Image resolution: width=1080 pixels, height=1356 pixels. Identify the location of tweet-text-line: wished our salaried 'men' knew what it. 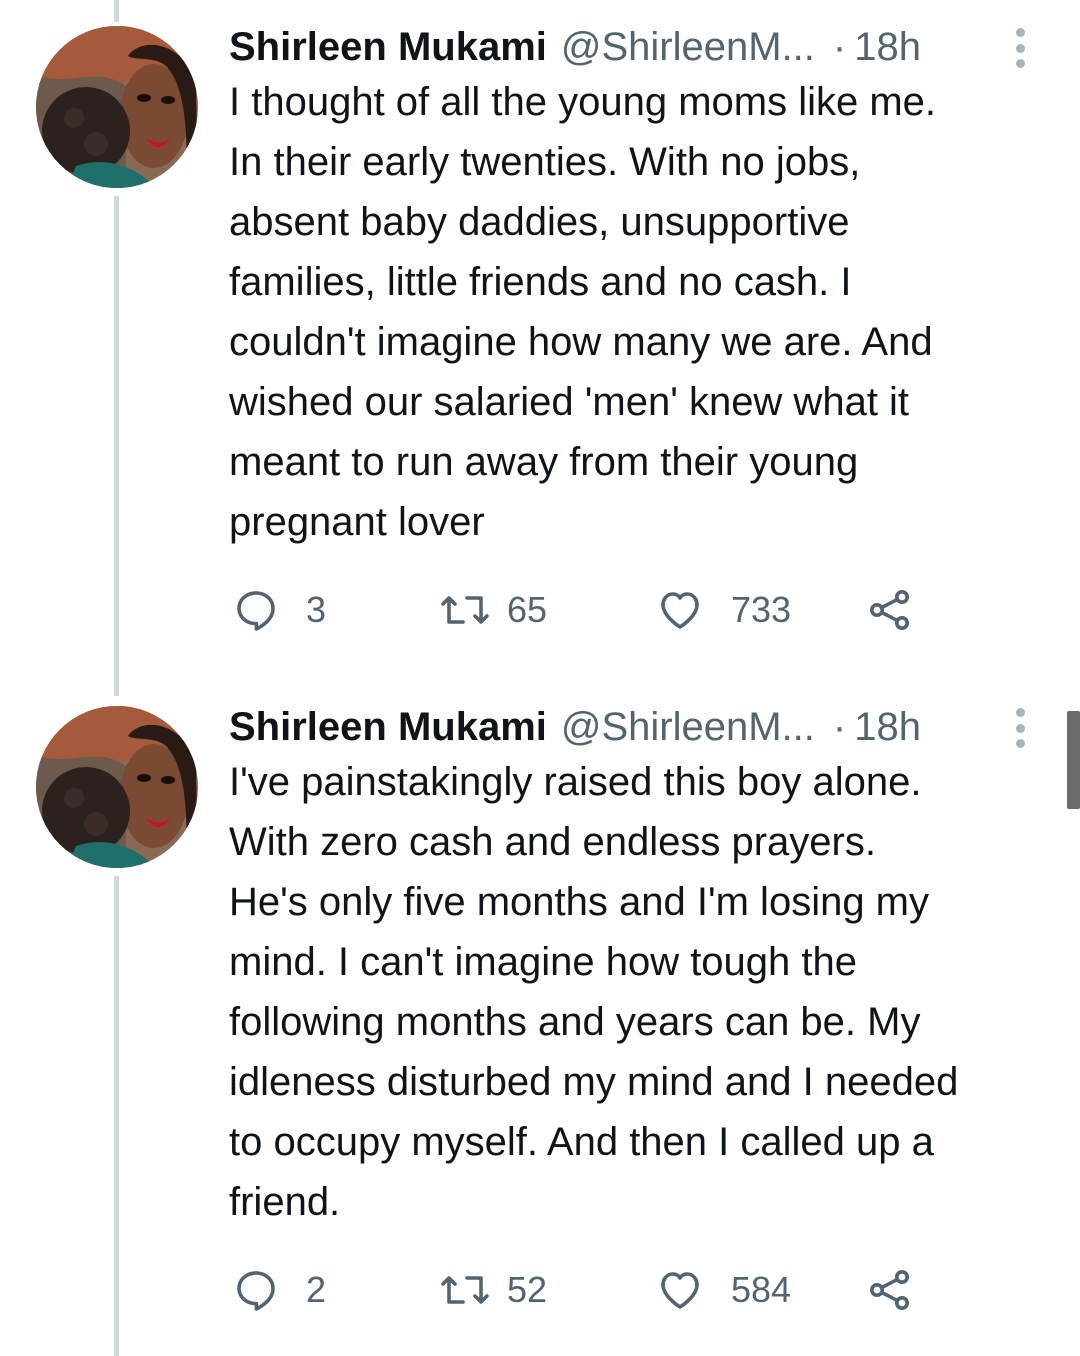
(569, 402).